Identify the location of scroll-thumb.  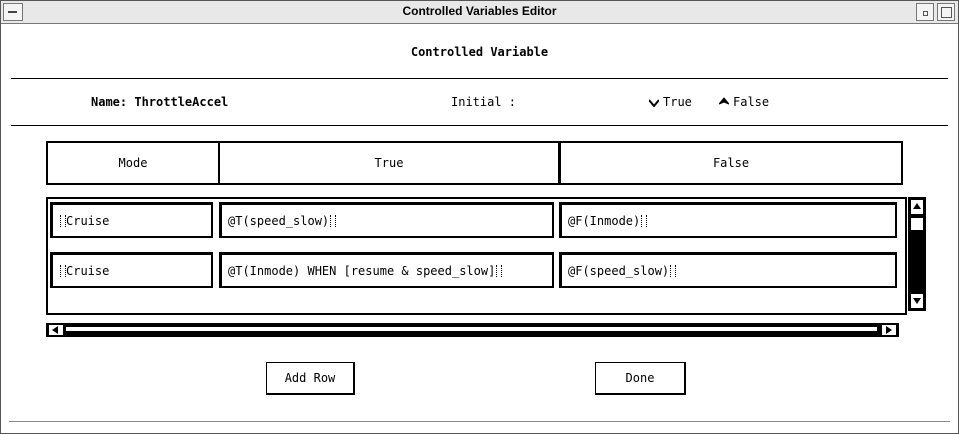
(917, 224).